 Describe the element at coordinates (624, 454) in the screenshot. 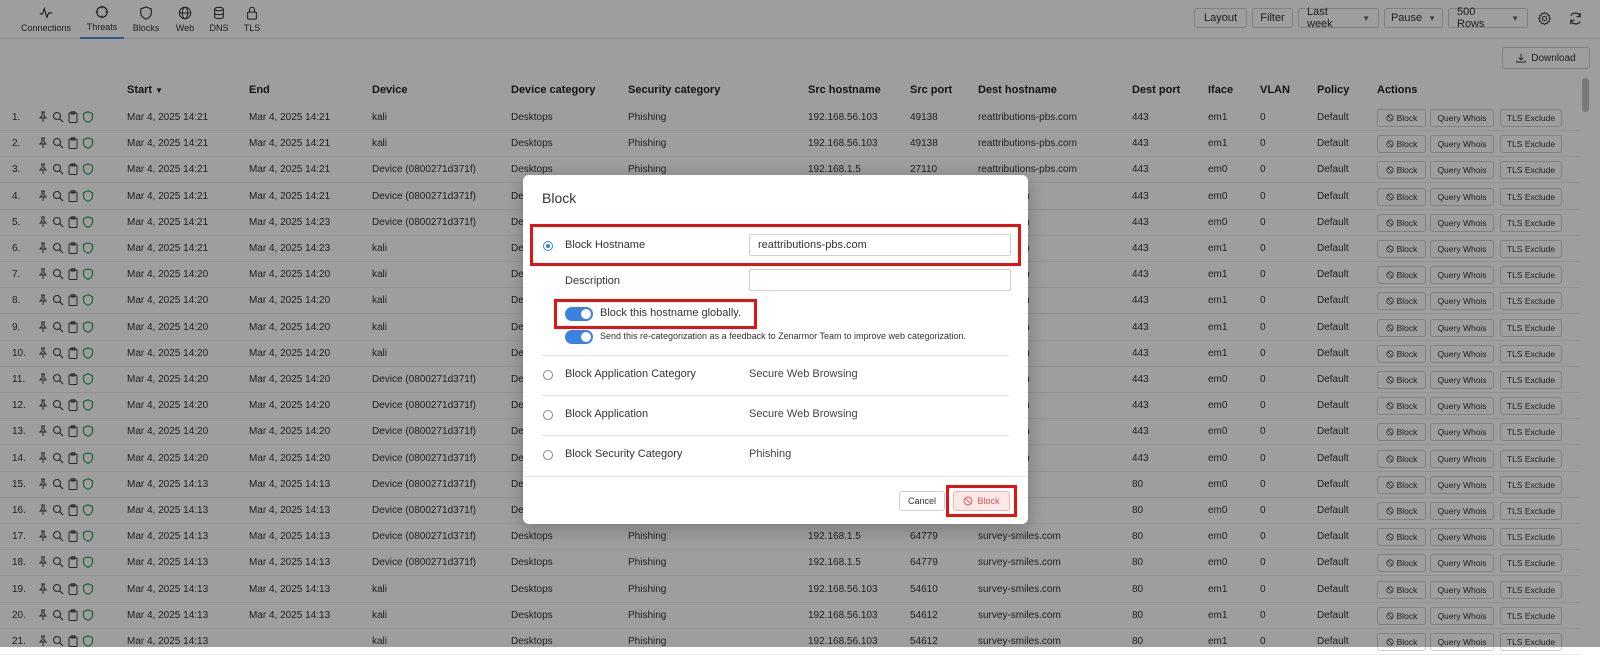

I see `block-security-category-label: Block Security Category` at that location.